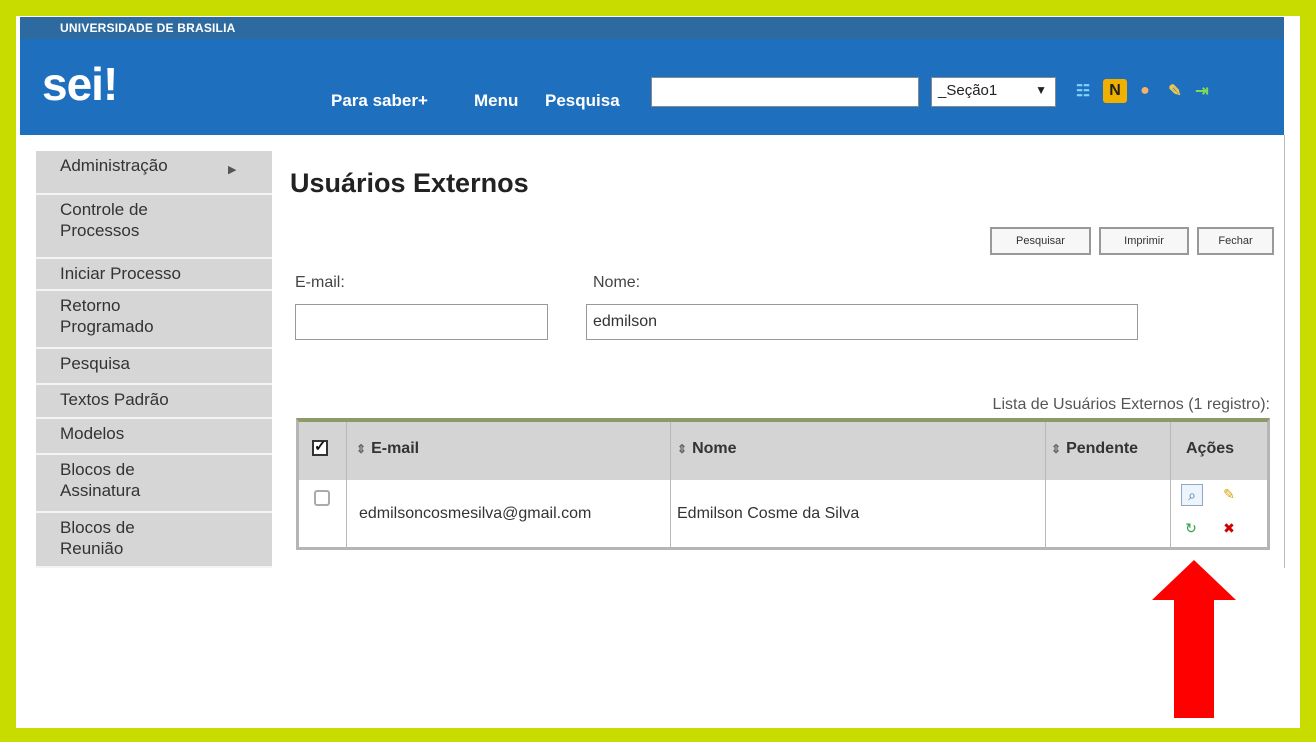 This screenshot has height=742, width=1316. I want to click on nome-label: Nome:, so click(617, 282).